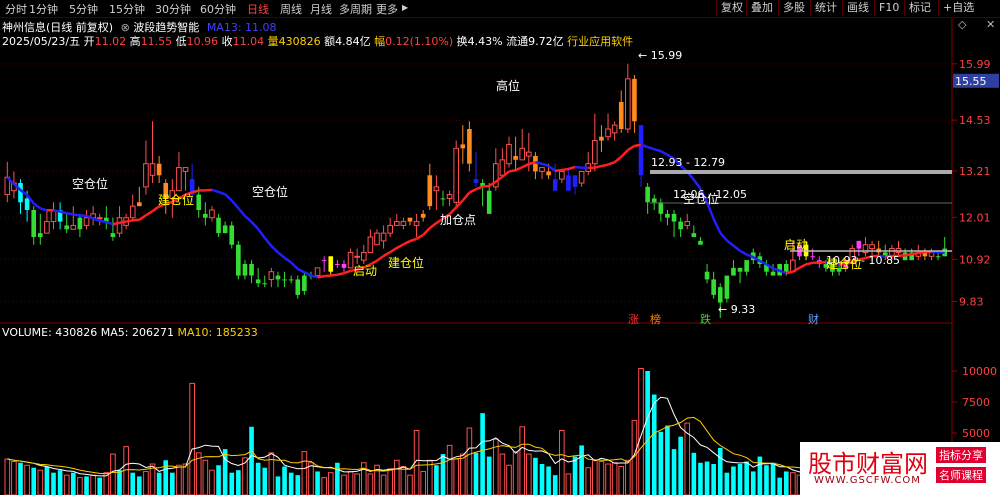  What do you see at coordinates (976, 433) in the screenshot?
I see `volume-tick-label: 5000` at bounding box center [976, 433].